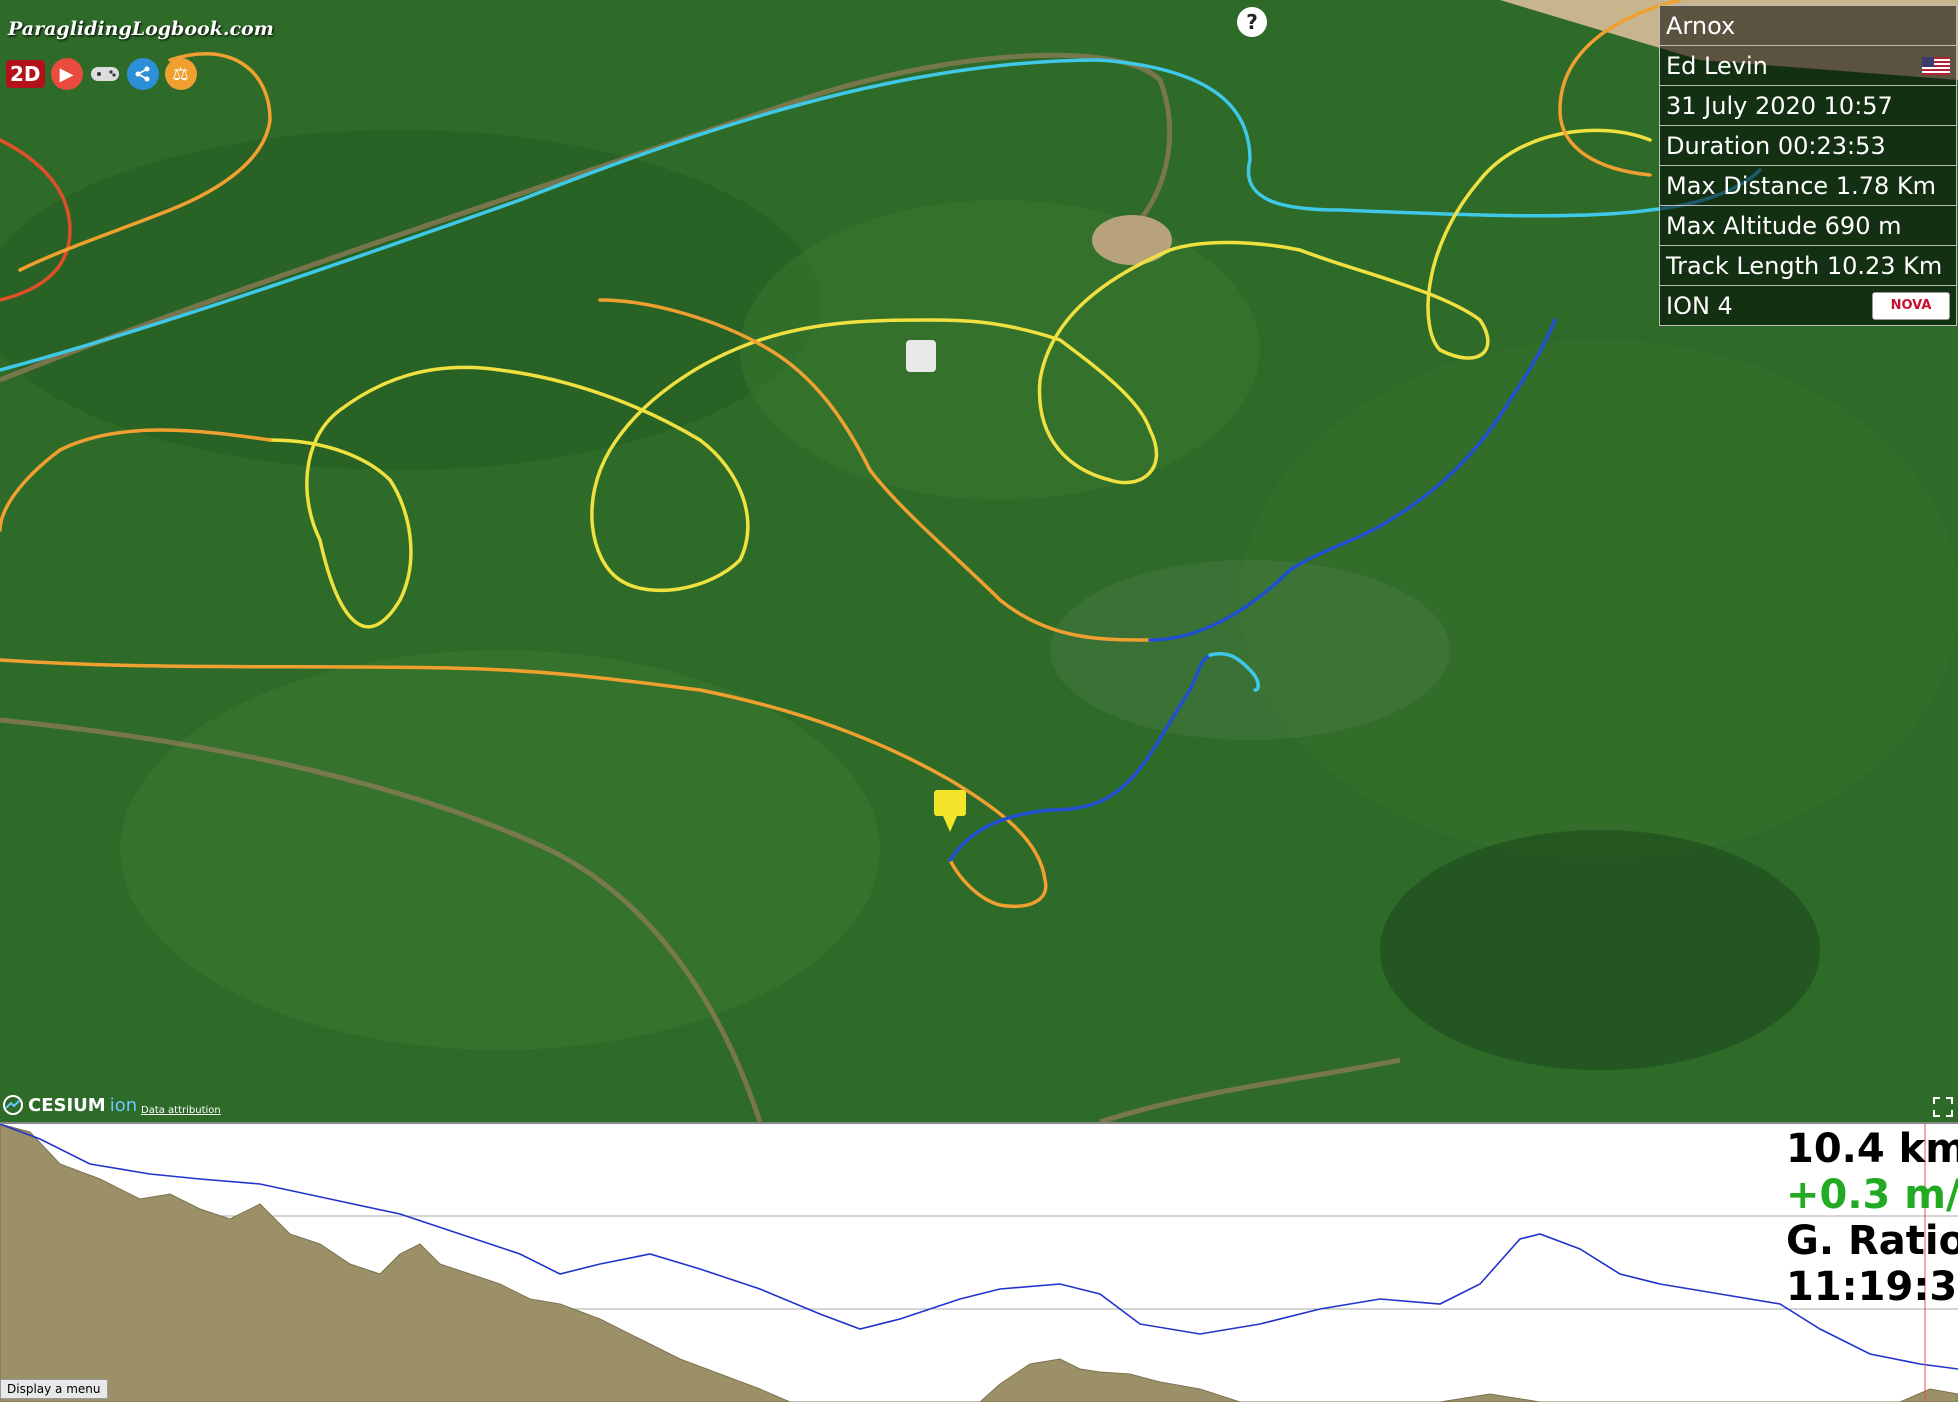  Describe the element at coordinates (66, 74) in the screenshot. I see `play-icon: ▶` at that location.